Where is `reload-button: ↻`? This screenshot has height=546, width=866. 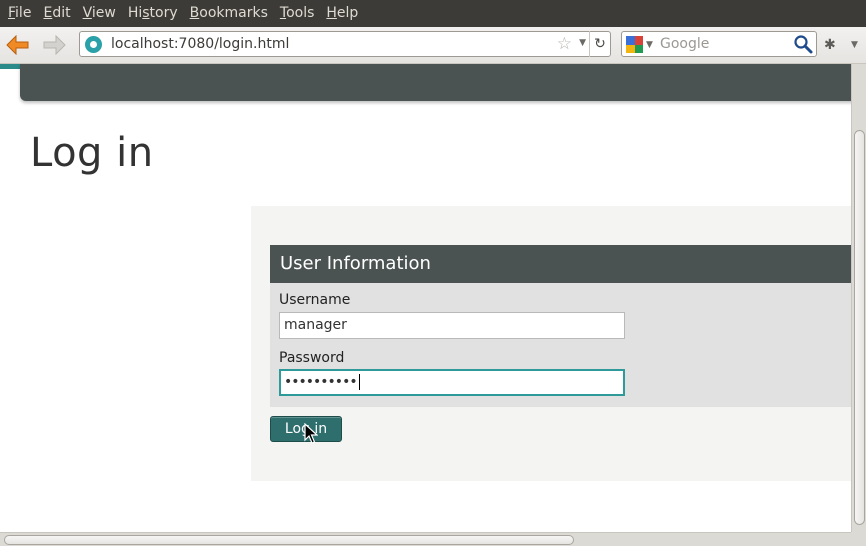
reload-button: ↻ is located at coordinates (599, 44).